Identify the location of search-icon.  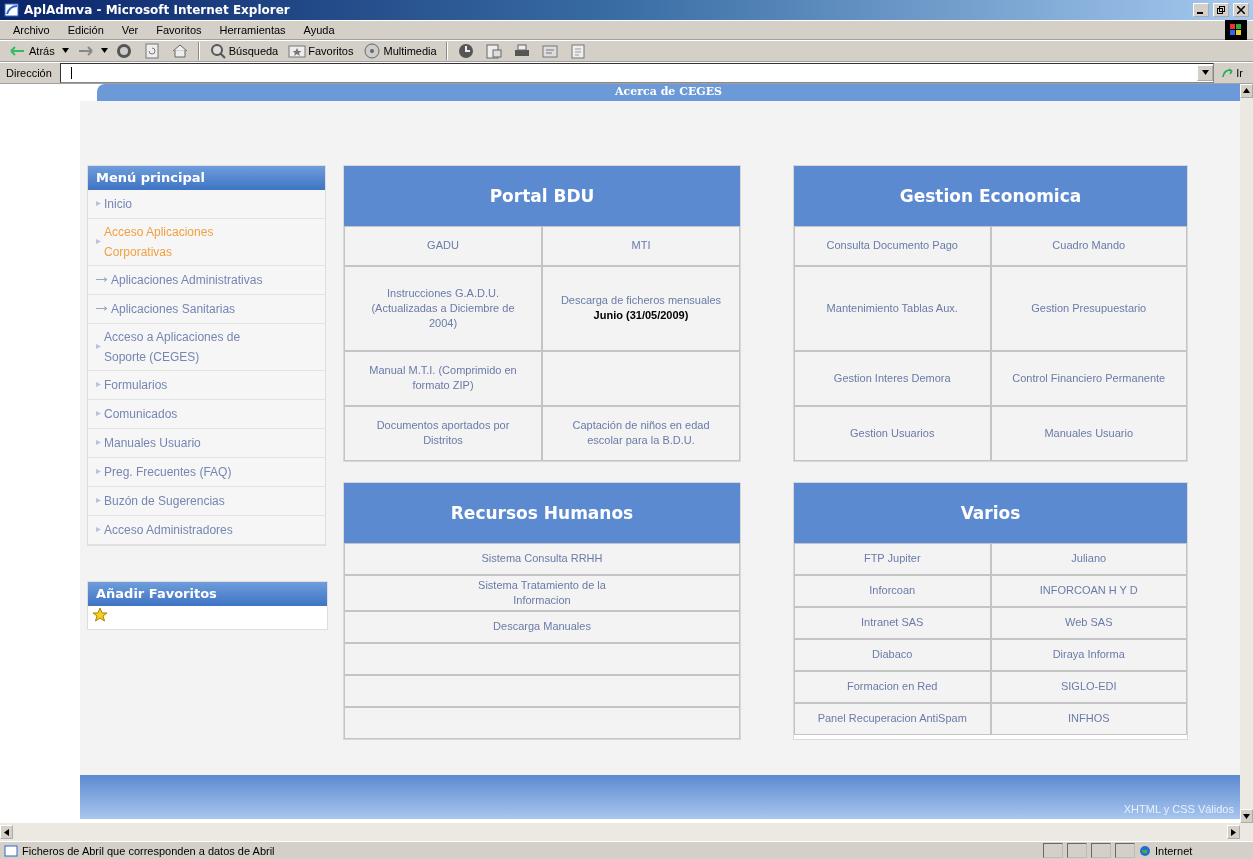
(217, 50).